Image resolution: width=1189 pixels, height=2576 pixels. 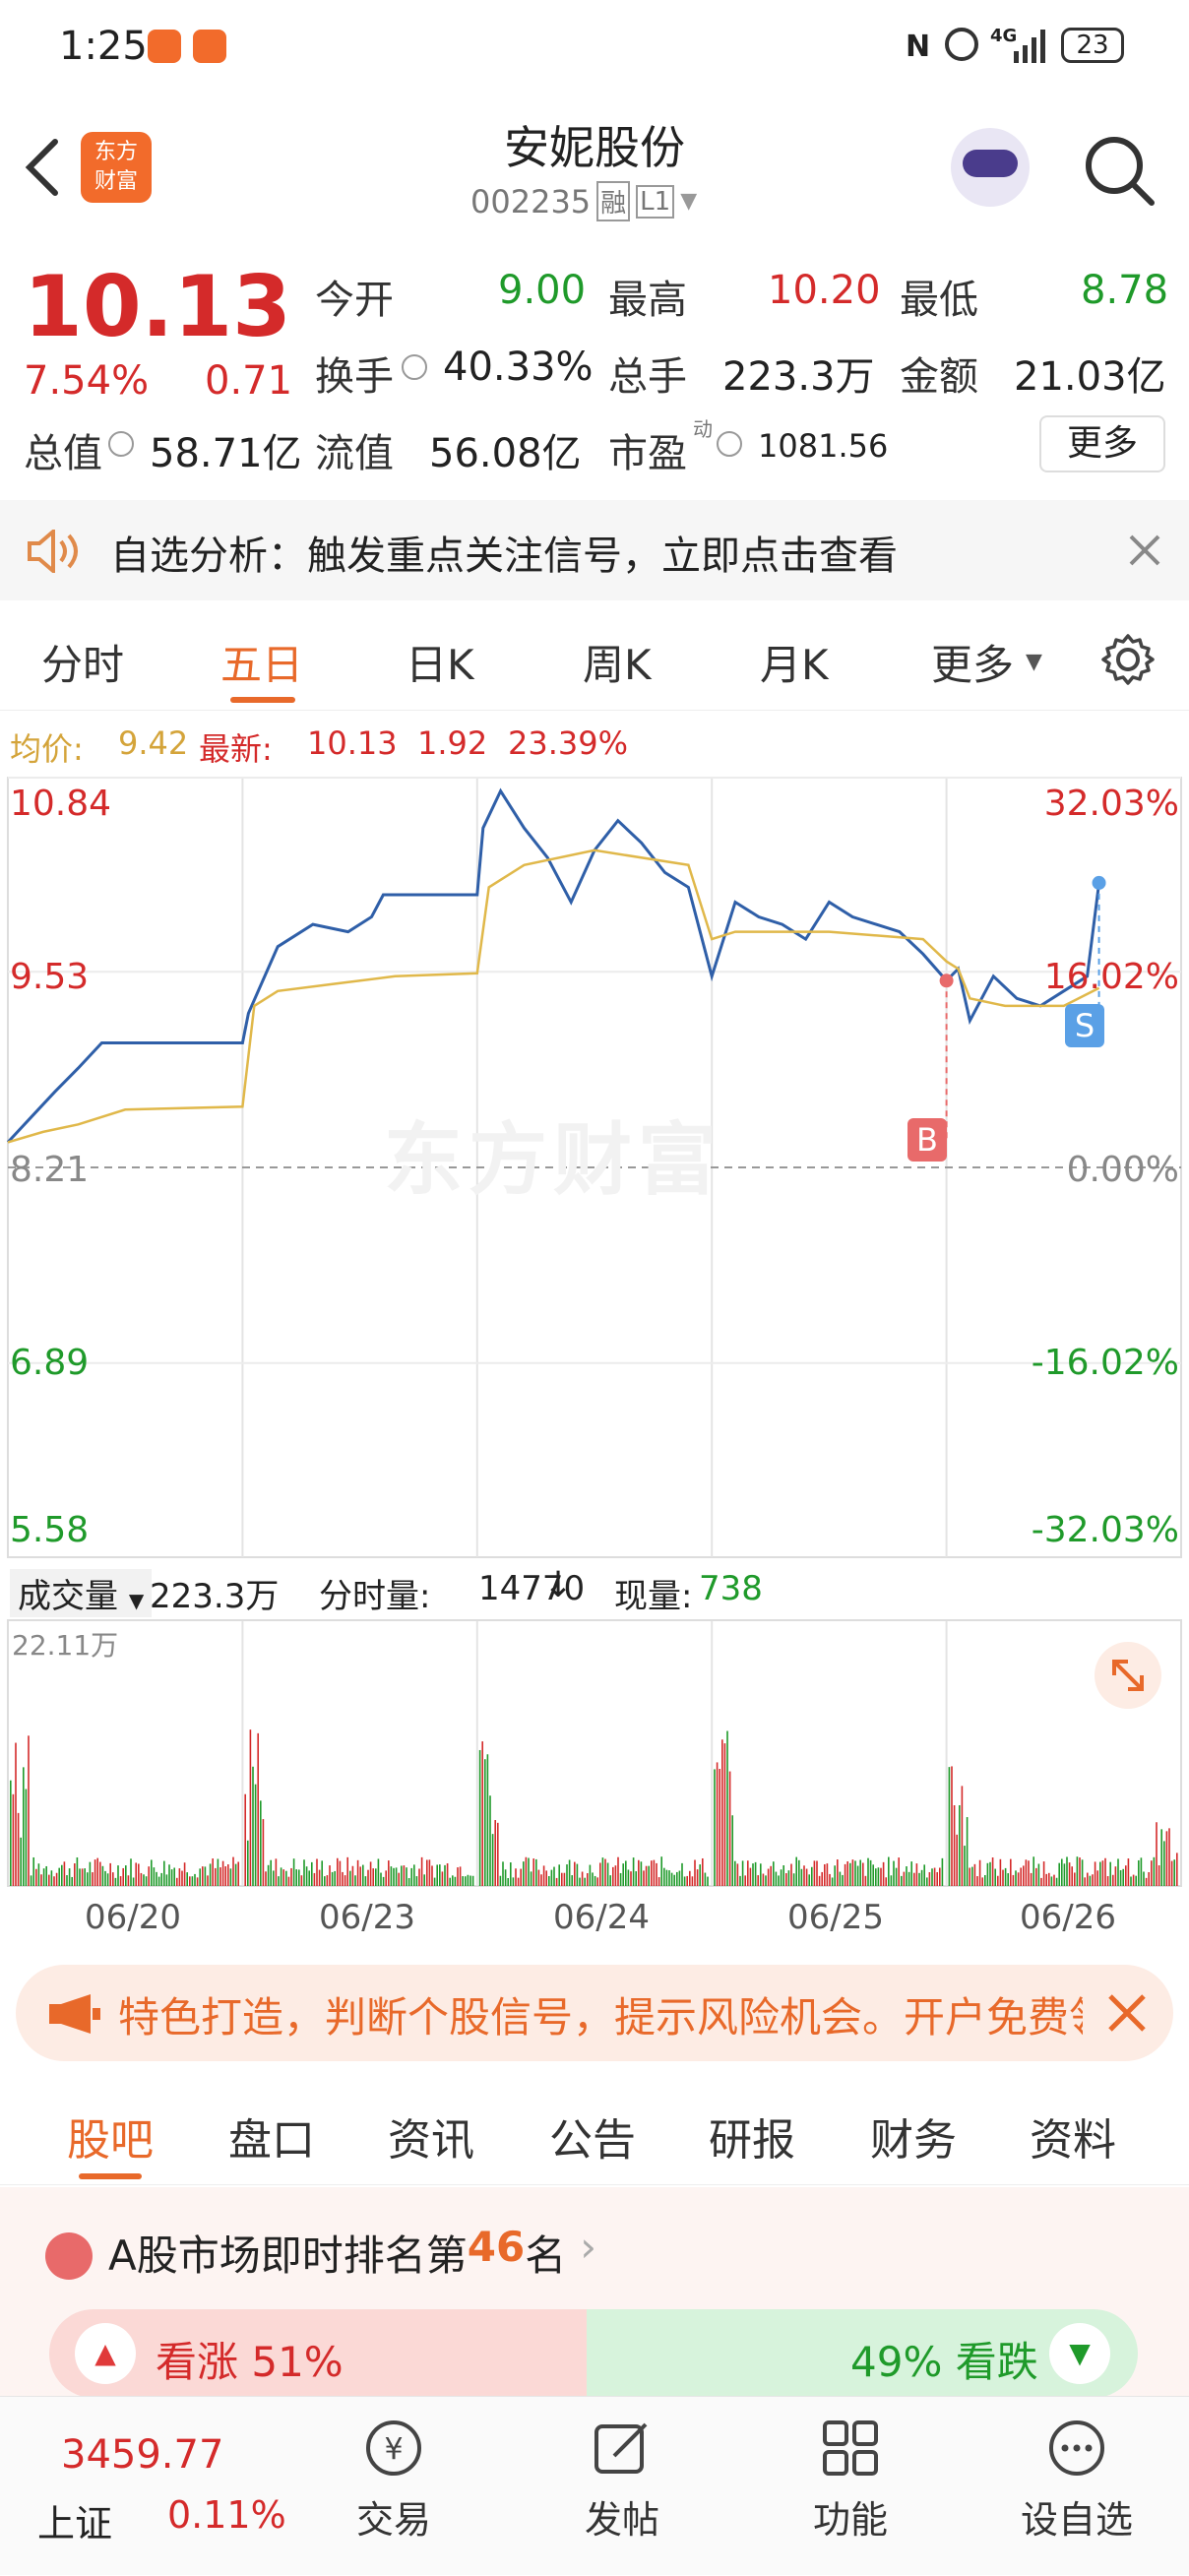 I want to click on search-icon, so click(x=1120, y=171).